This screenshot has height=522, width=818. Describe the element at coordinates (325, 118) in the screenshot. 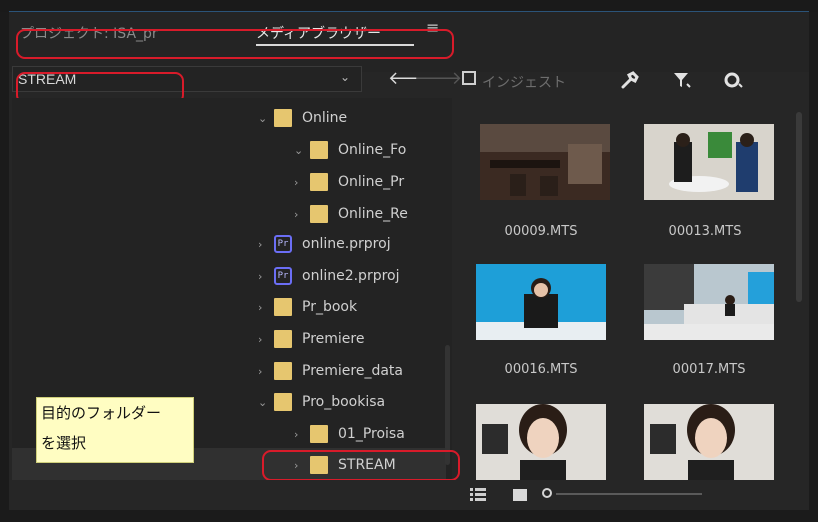

I see `tree-item-label: Online` at that location.